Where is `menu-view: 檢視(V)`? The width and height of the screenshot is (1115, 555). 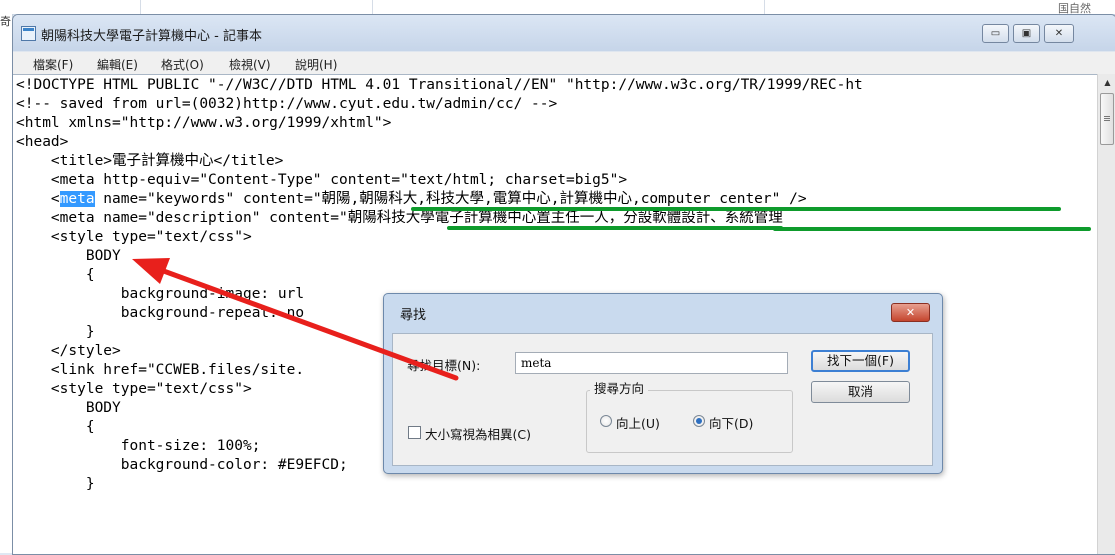 menu-view: 檢視(V) is located at coordinates (250, 64).